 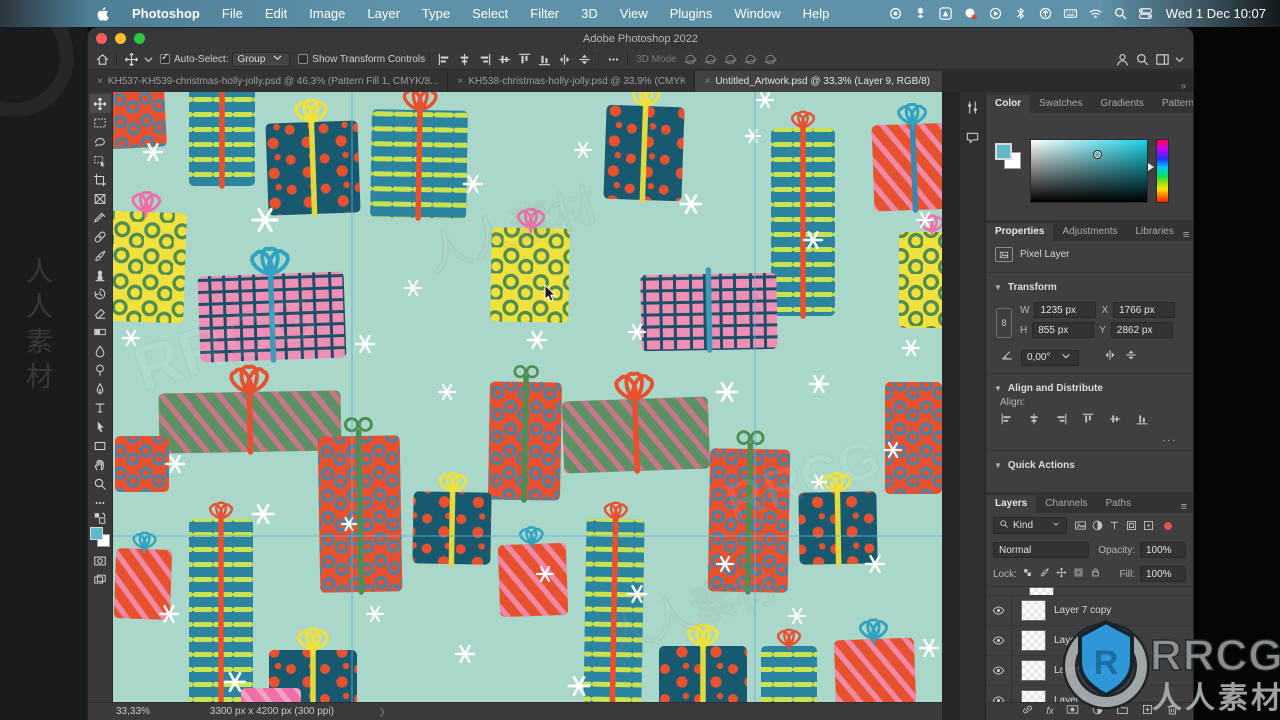 What do you see at coordinates (133, 711) in the screenshot?
I see `zoom-level-field: 33,33%` at bounding box center [133, 711].